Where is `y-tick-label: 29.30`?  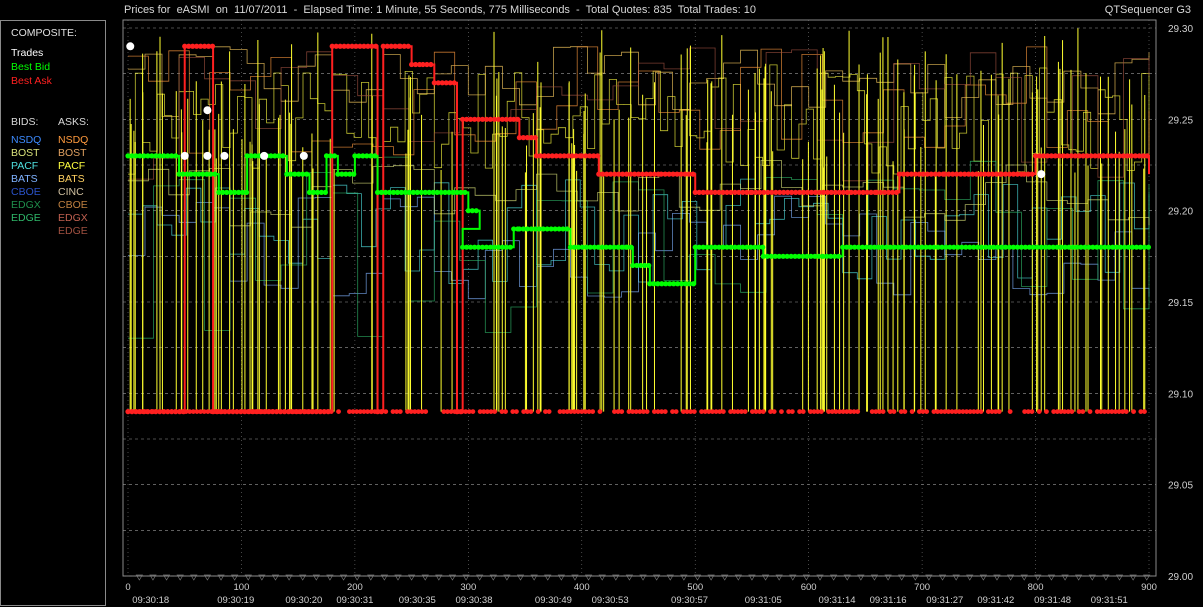 y-tick-label: 29.30 is located at coordinates (1180, 29).